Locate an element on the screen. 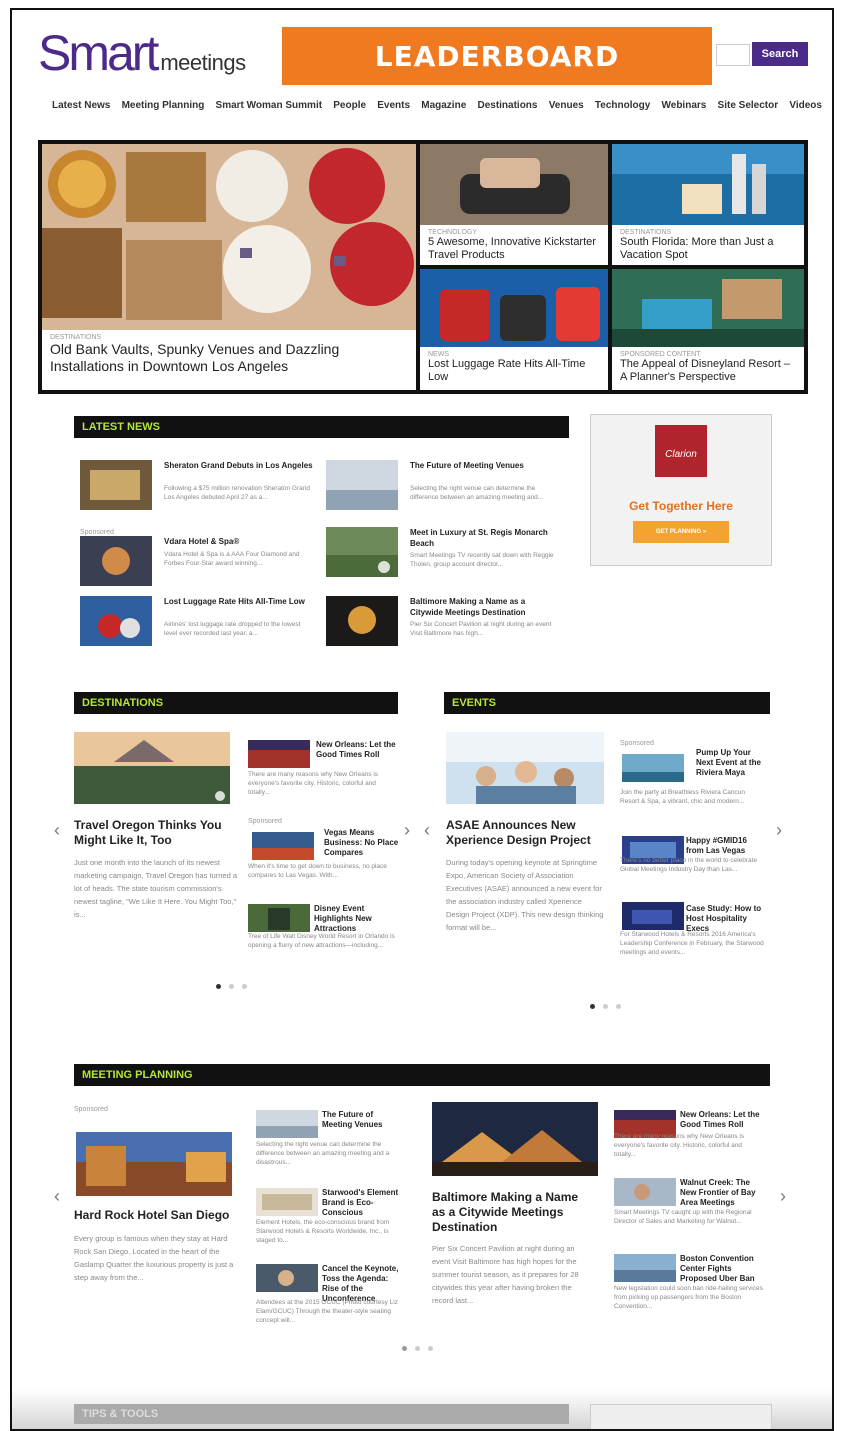 This screenshot has width=842, height=1431. tips-ad-box is located at coordinates (681, 1416).